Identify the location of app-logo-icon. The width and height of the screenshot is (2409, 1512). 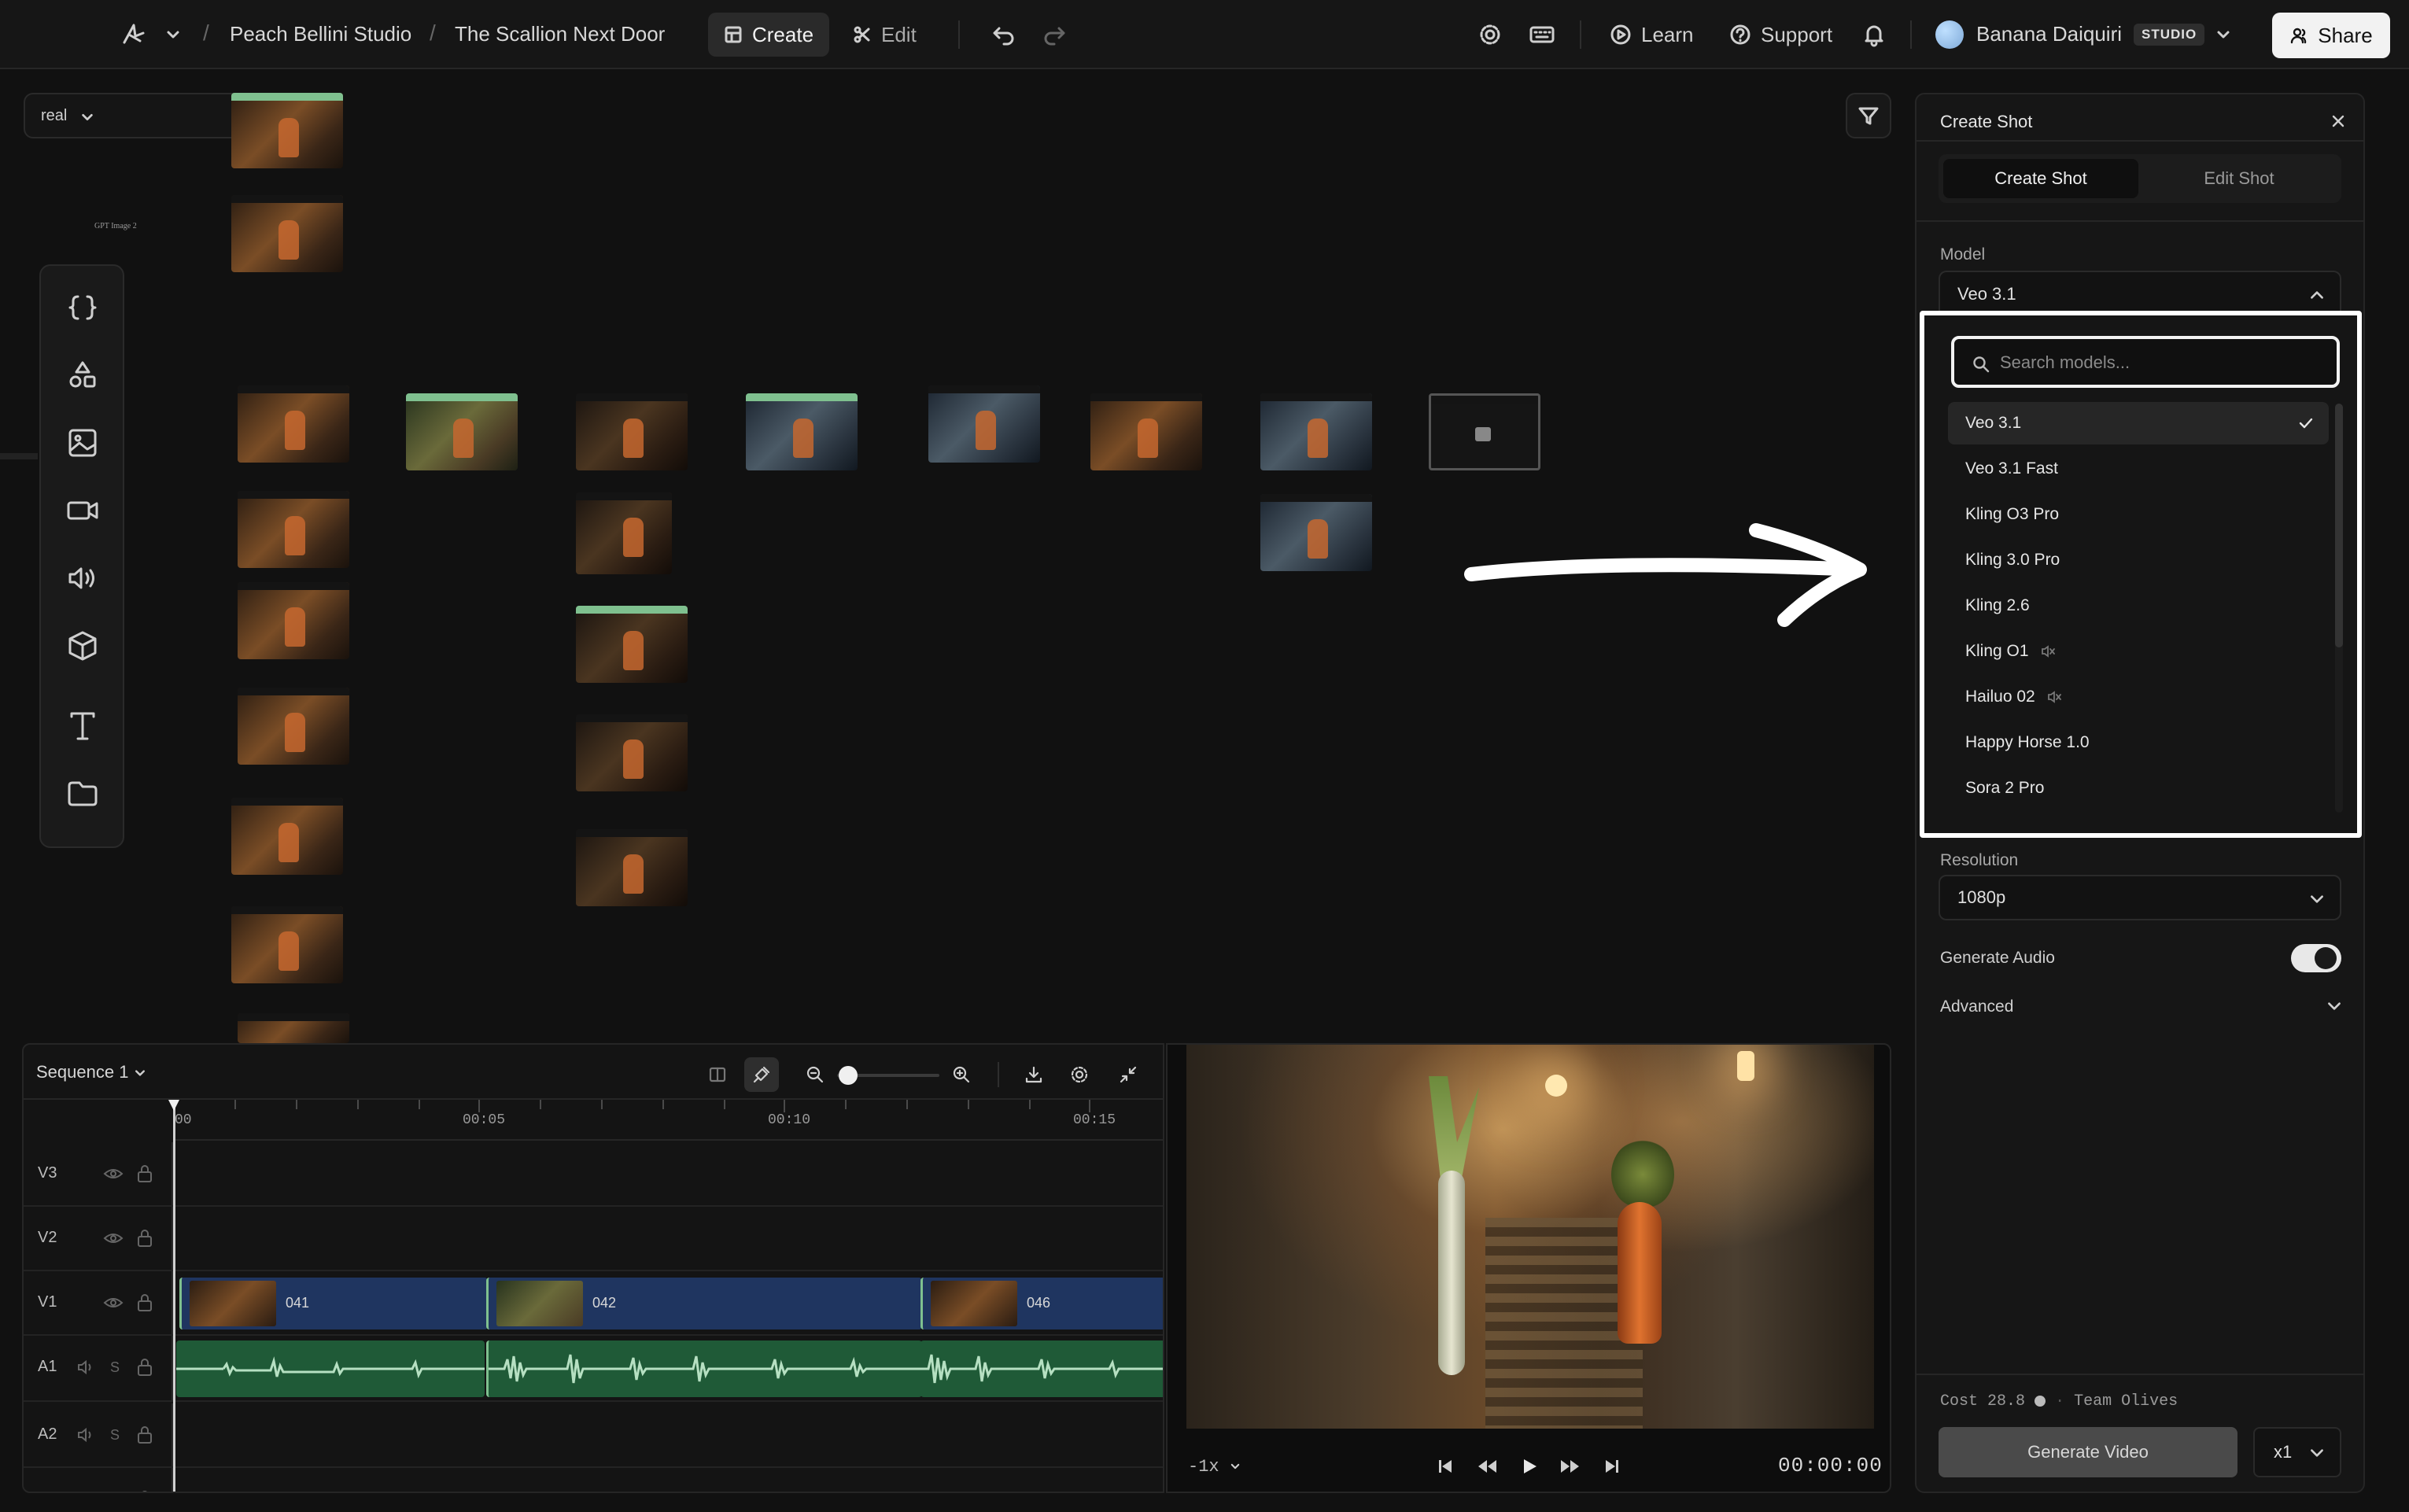
(133, 34).